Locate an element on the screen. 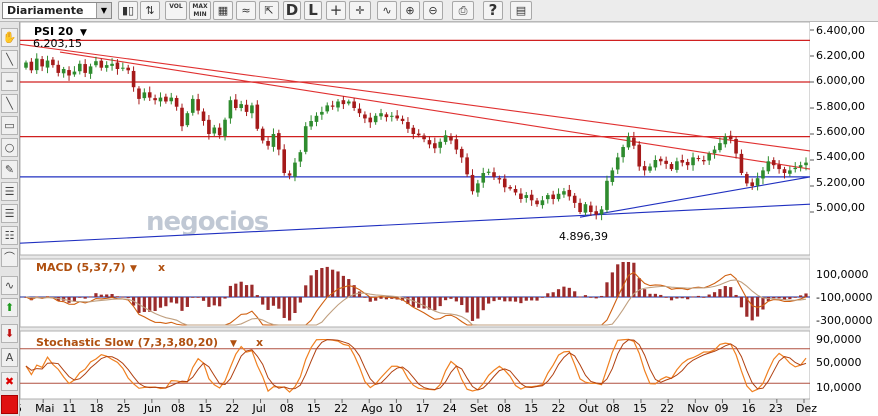  x-tick-label: Nov is located at coordinates (698, 408).